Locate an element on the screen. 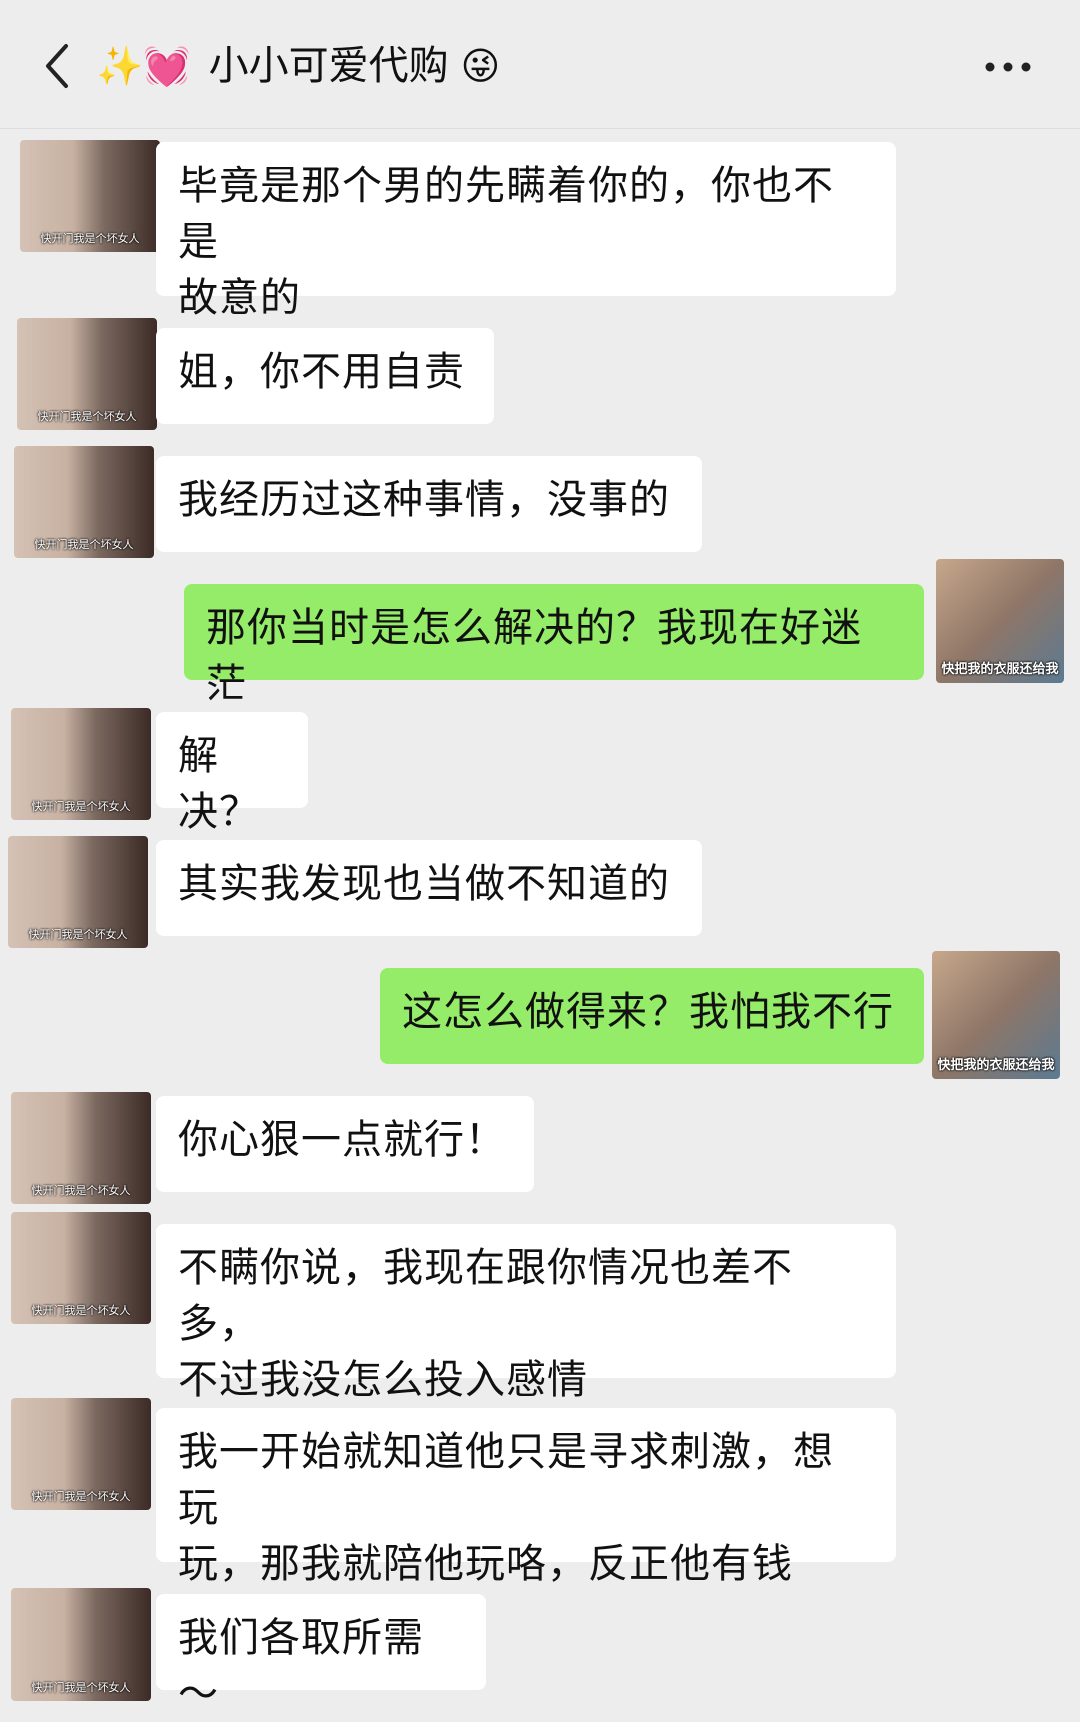 This screenshot has width=1080, height=1722. message-bubble-incoming: 我们各取所需～ is located at coordinates (321, 1655).